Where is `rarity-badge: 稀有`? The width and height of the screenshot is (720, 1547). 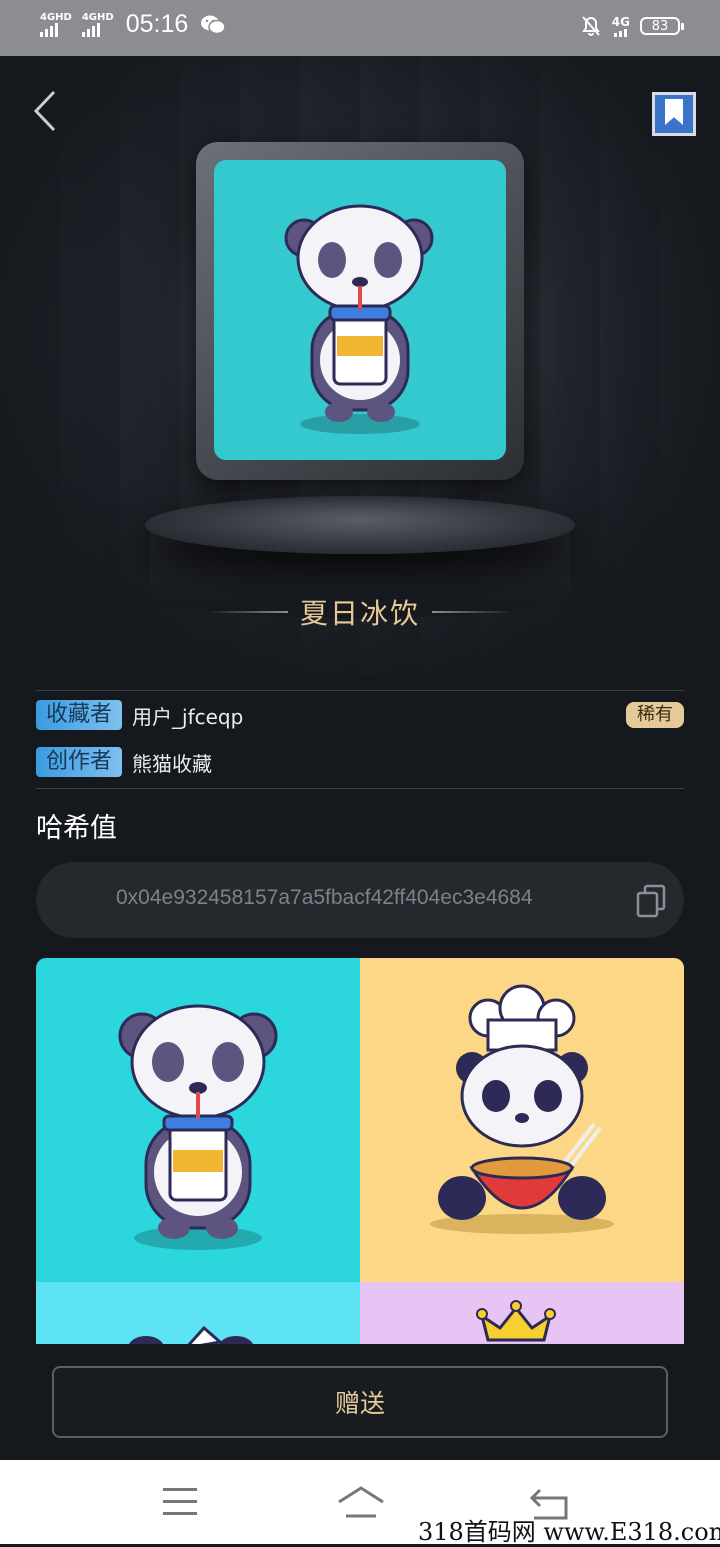
rarity-badge: 稀有 is located at coordinates (655, 715).